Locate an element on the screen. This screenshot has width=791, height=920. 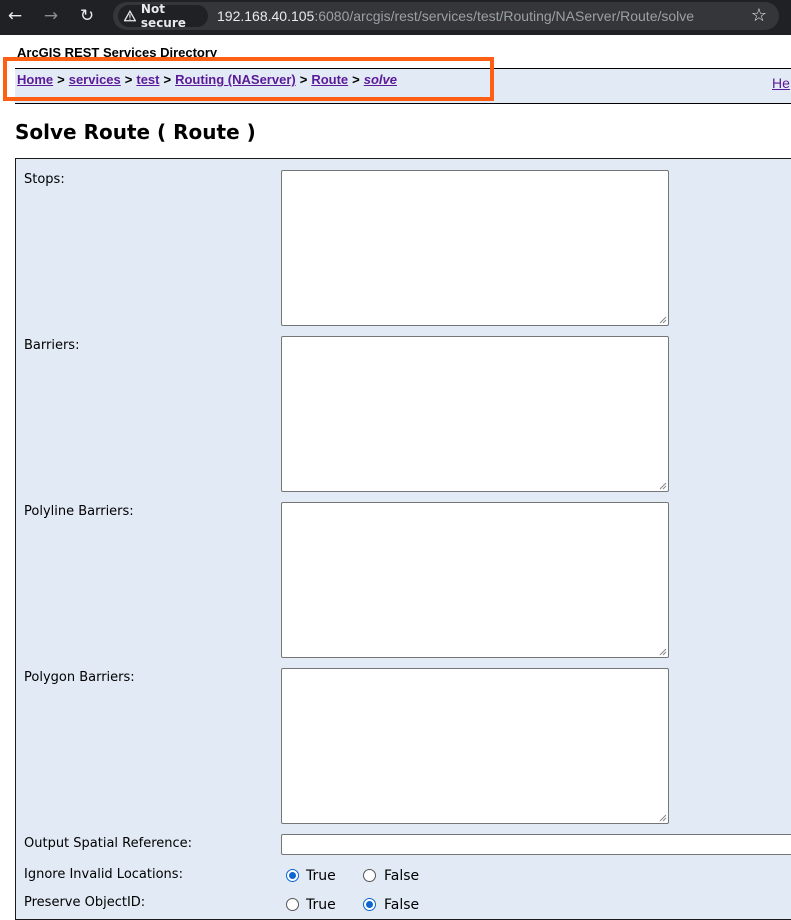
stops-textarea is located at coordinates (475, 248).